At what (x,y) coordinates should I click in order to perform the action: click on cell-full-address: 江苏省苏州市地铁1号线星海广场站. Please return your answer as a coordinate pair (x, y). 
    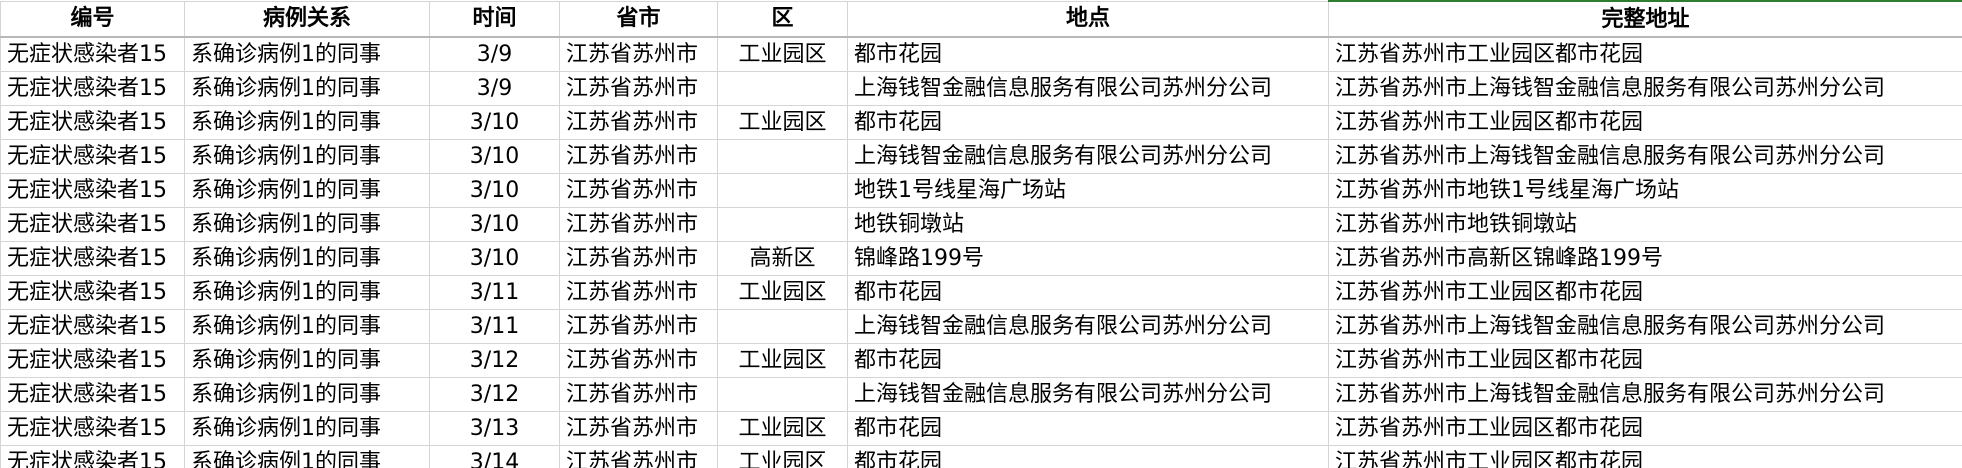
    Looking at the image, I should click on (1645, 190).